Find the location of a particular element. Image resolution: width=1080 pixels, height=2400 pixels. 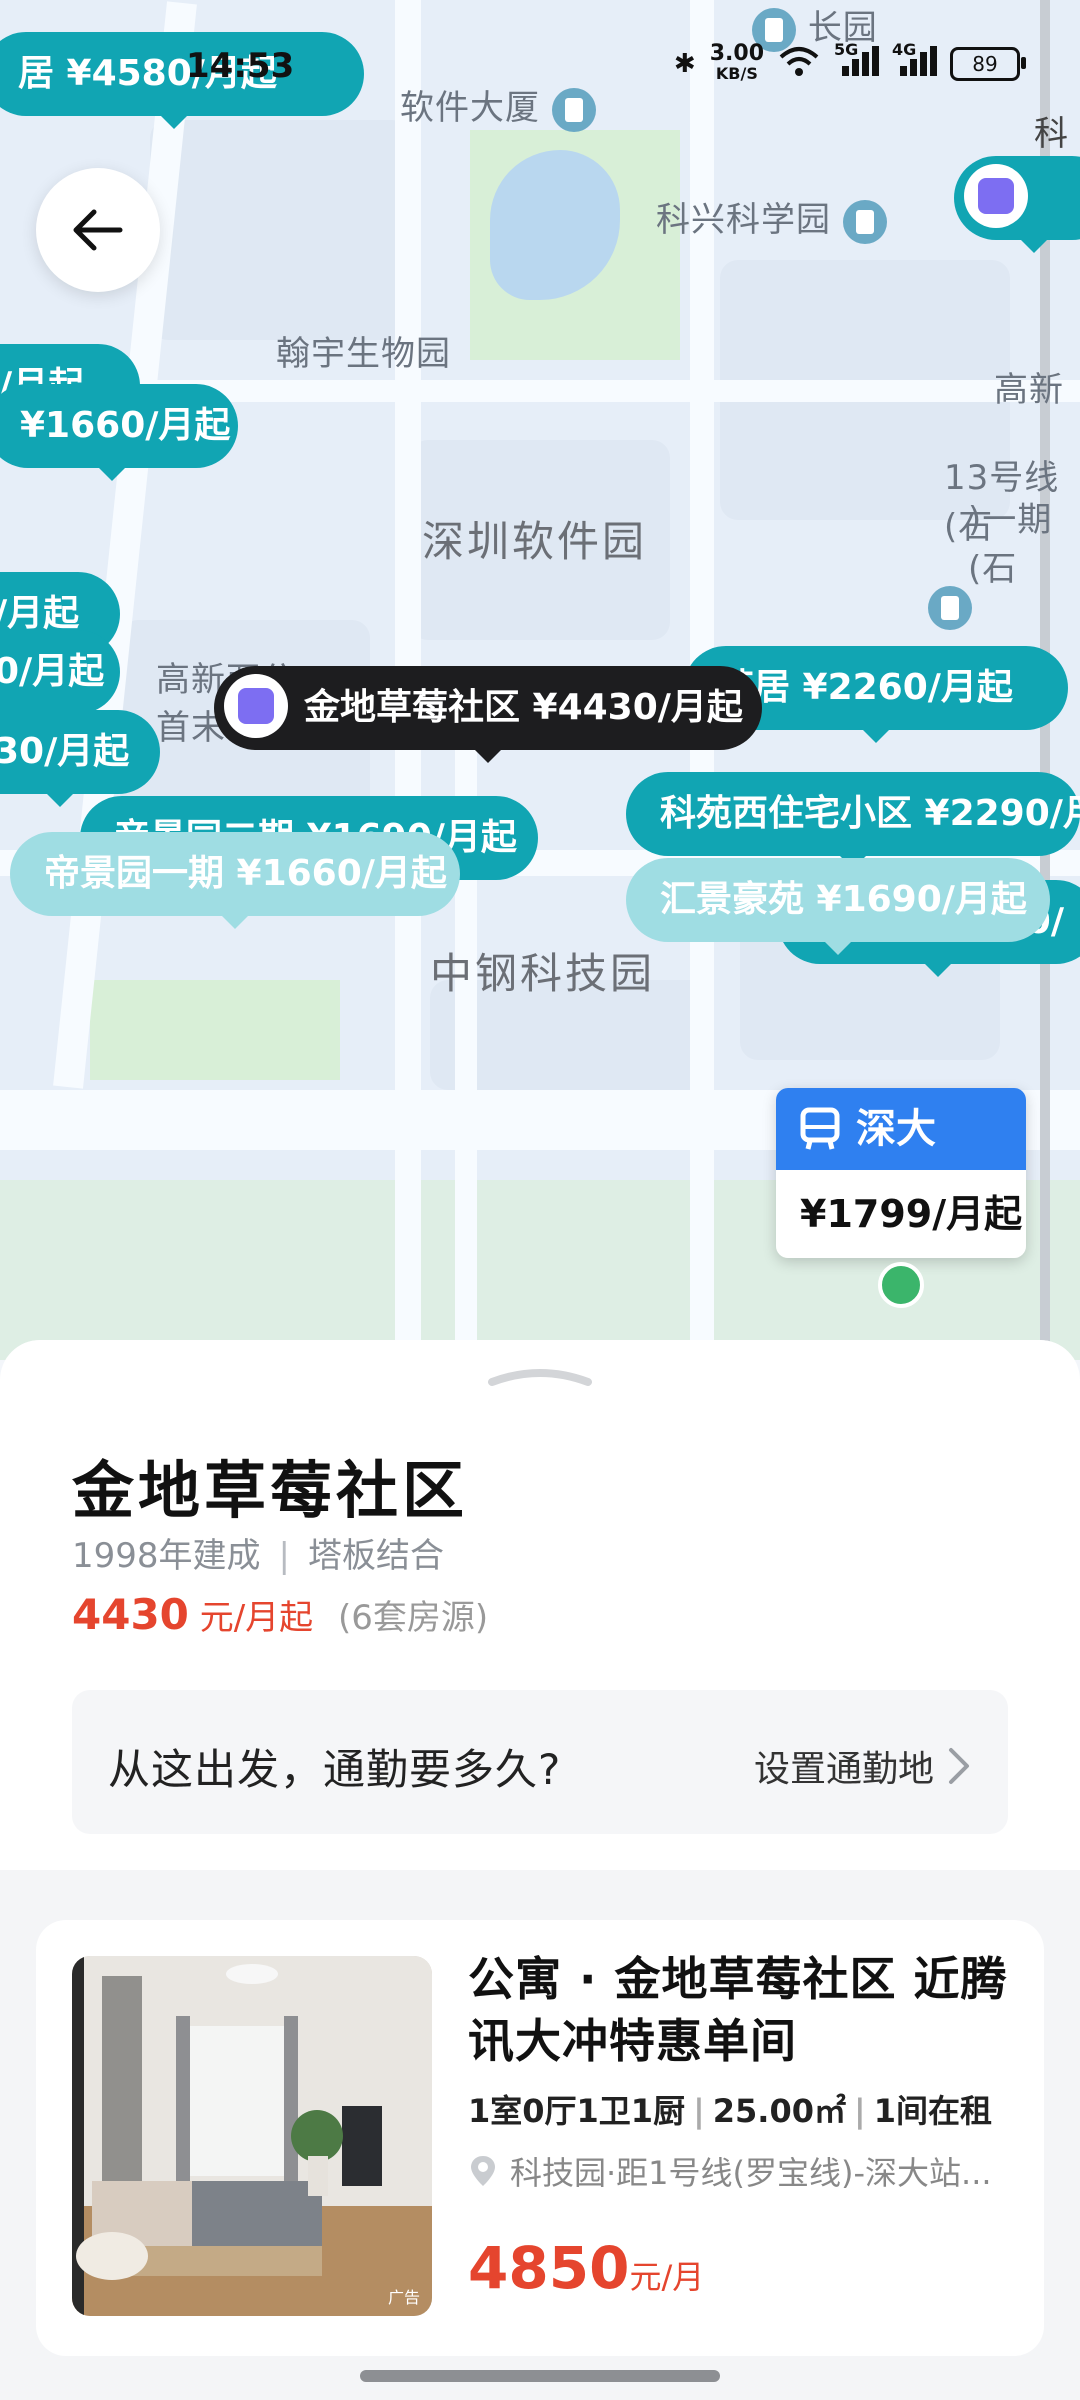

station-name: 深大 is located at coordinates (896, 1129).